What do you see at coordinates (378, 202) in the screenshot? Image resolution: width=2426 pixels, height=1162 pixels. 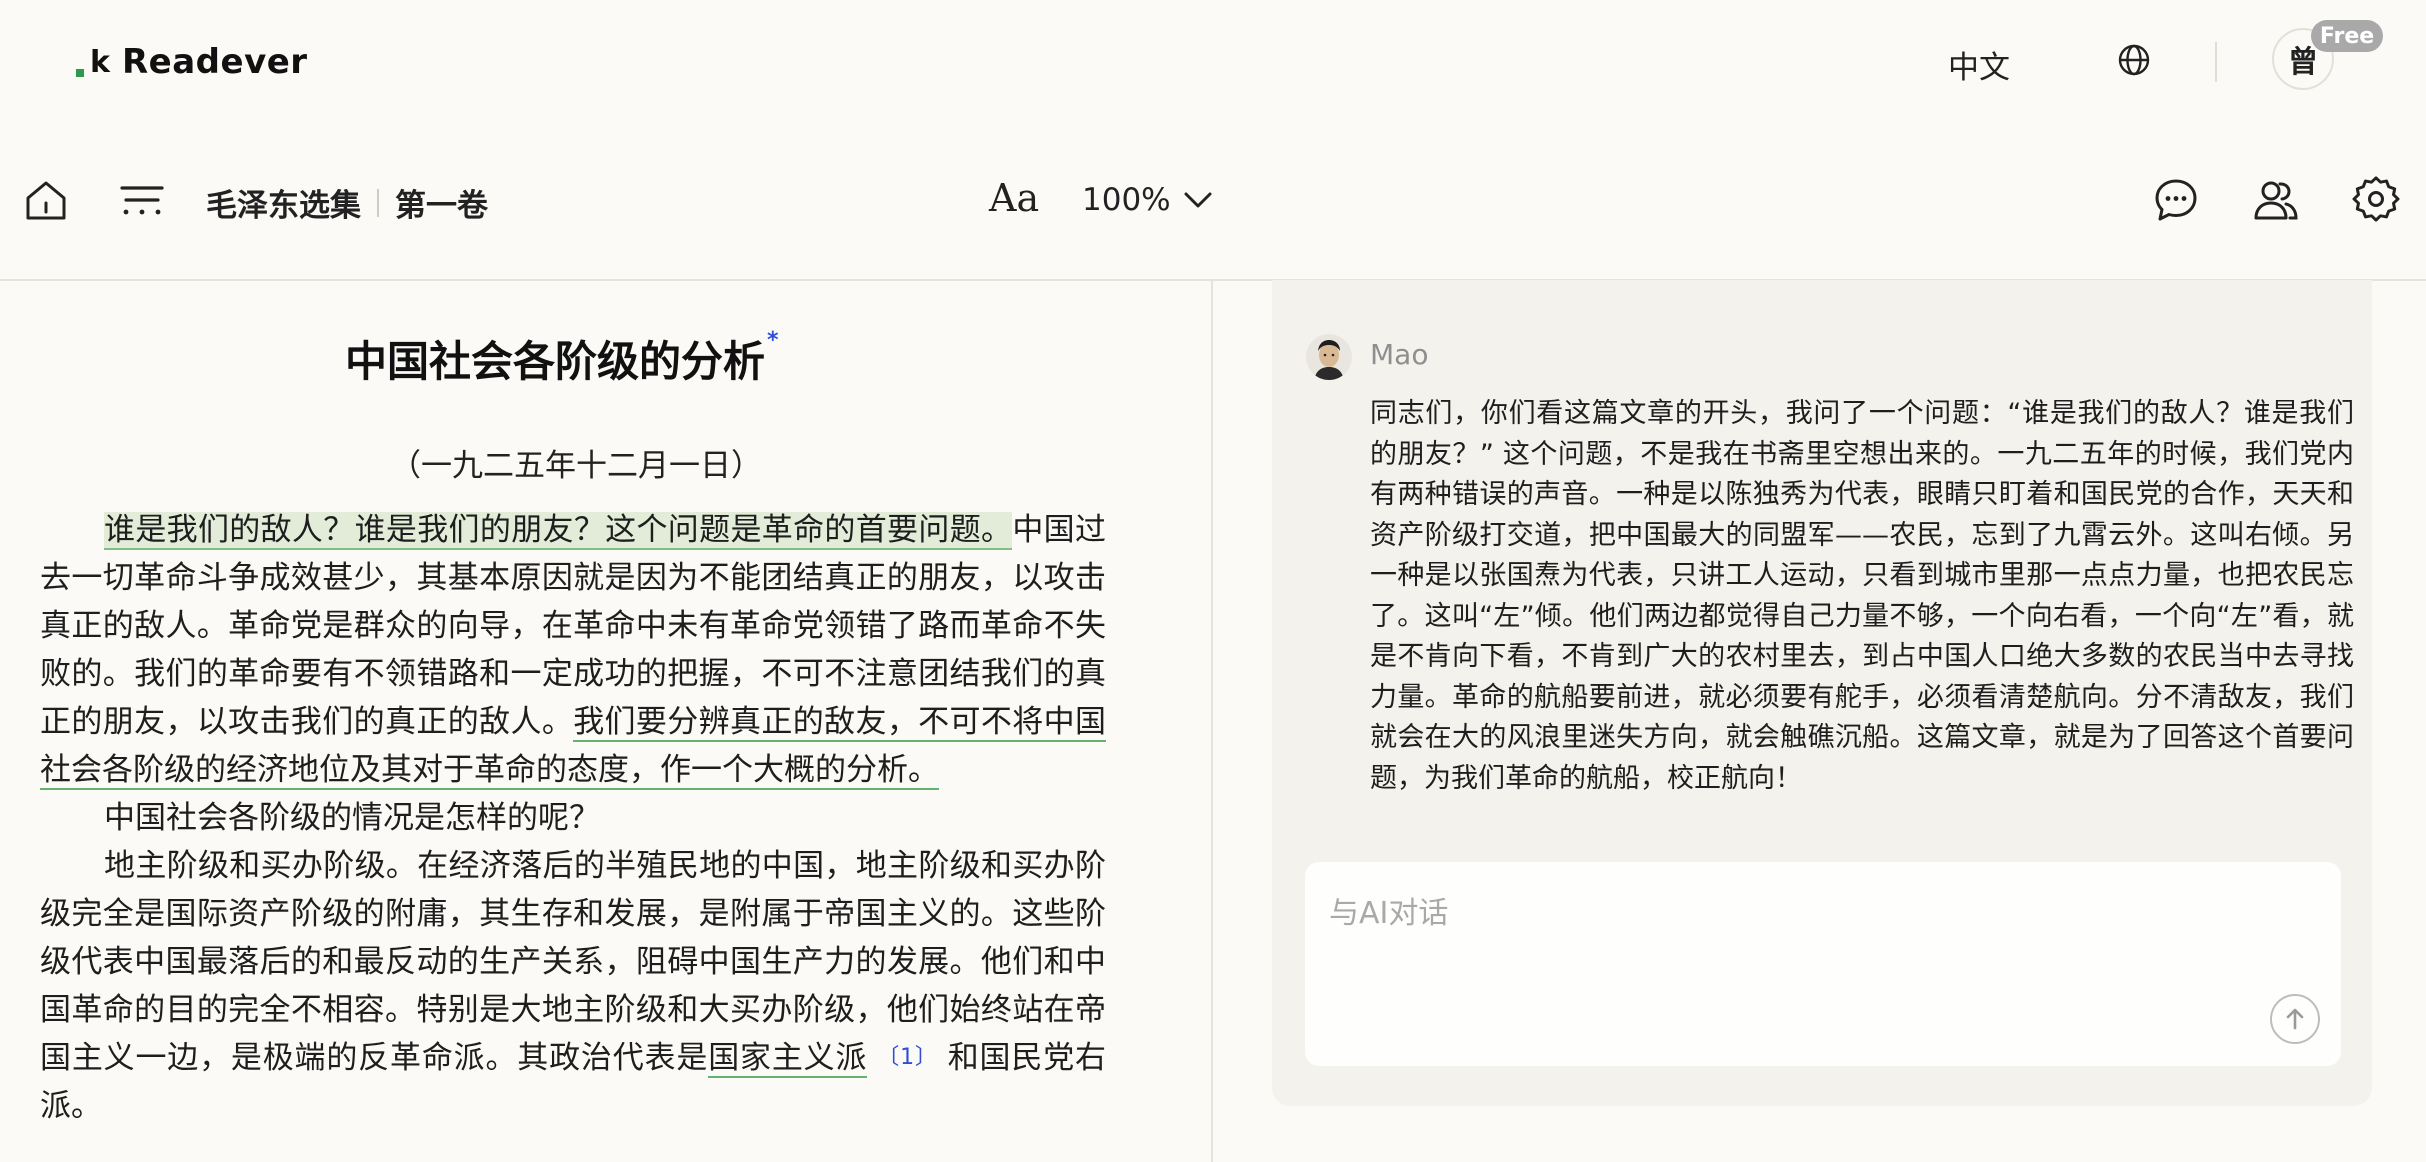 I see `breadcrumb-separator` at bounding box center [378, 202].